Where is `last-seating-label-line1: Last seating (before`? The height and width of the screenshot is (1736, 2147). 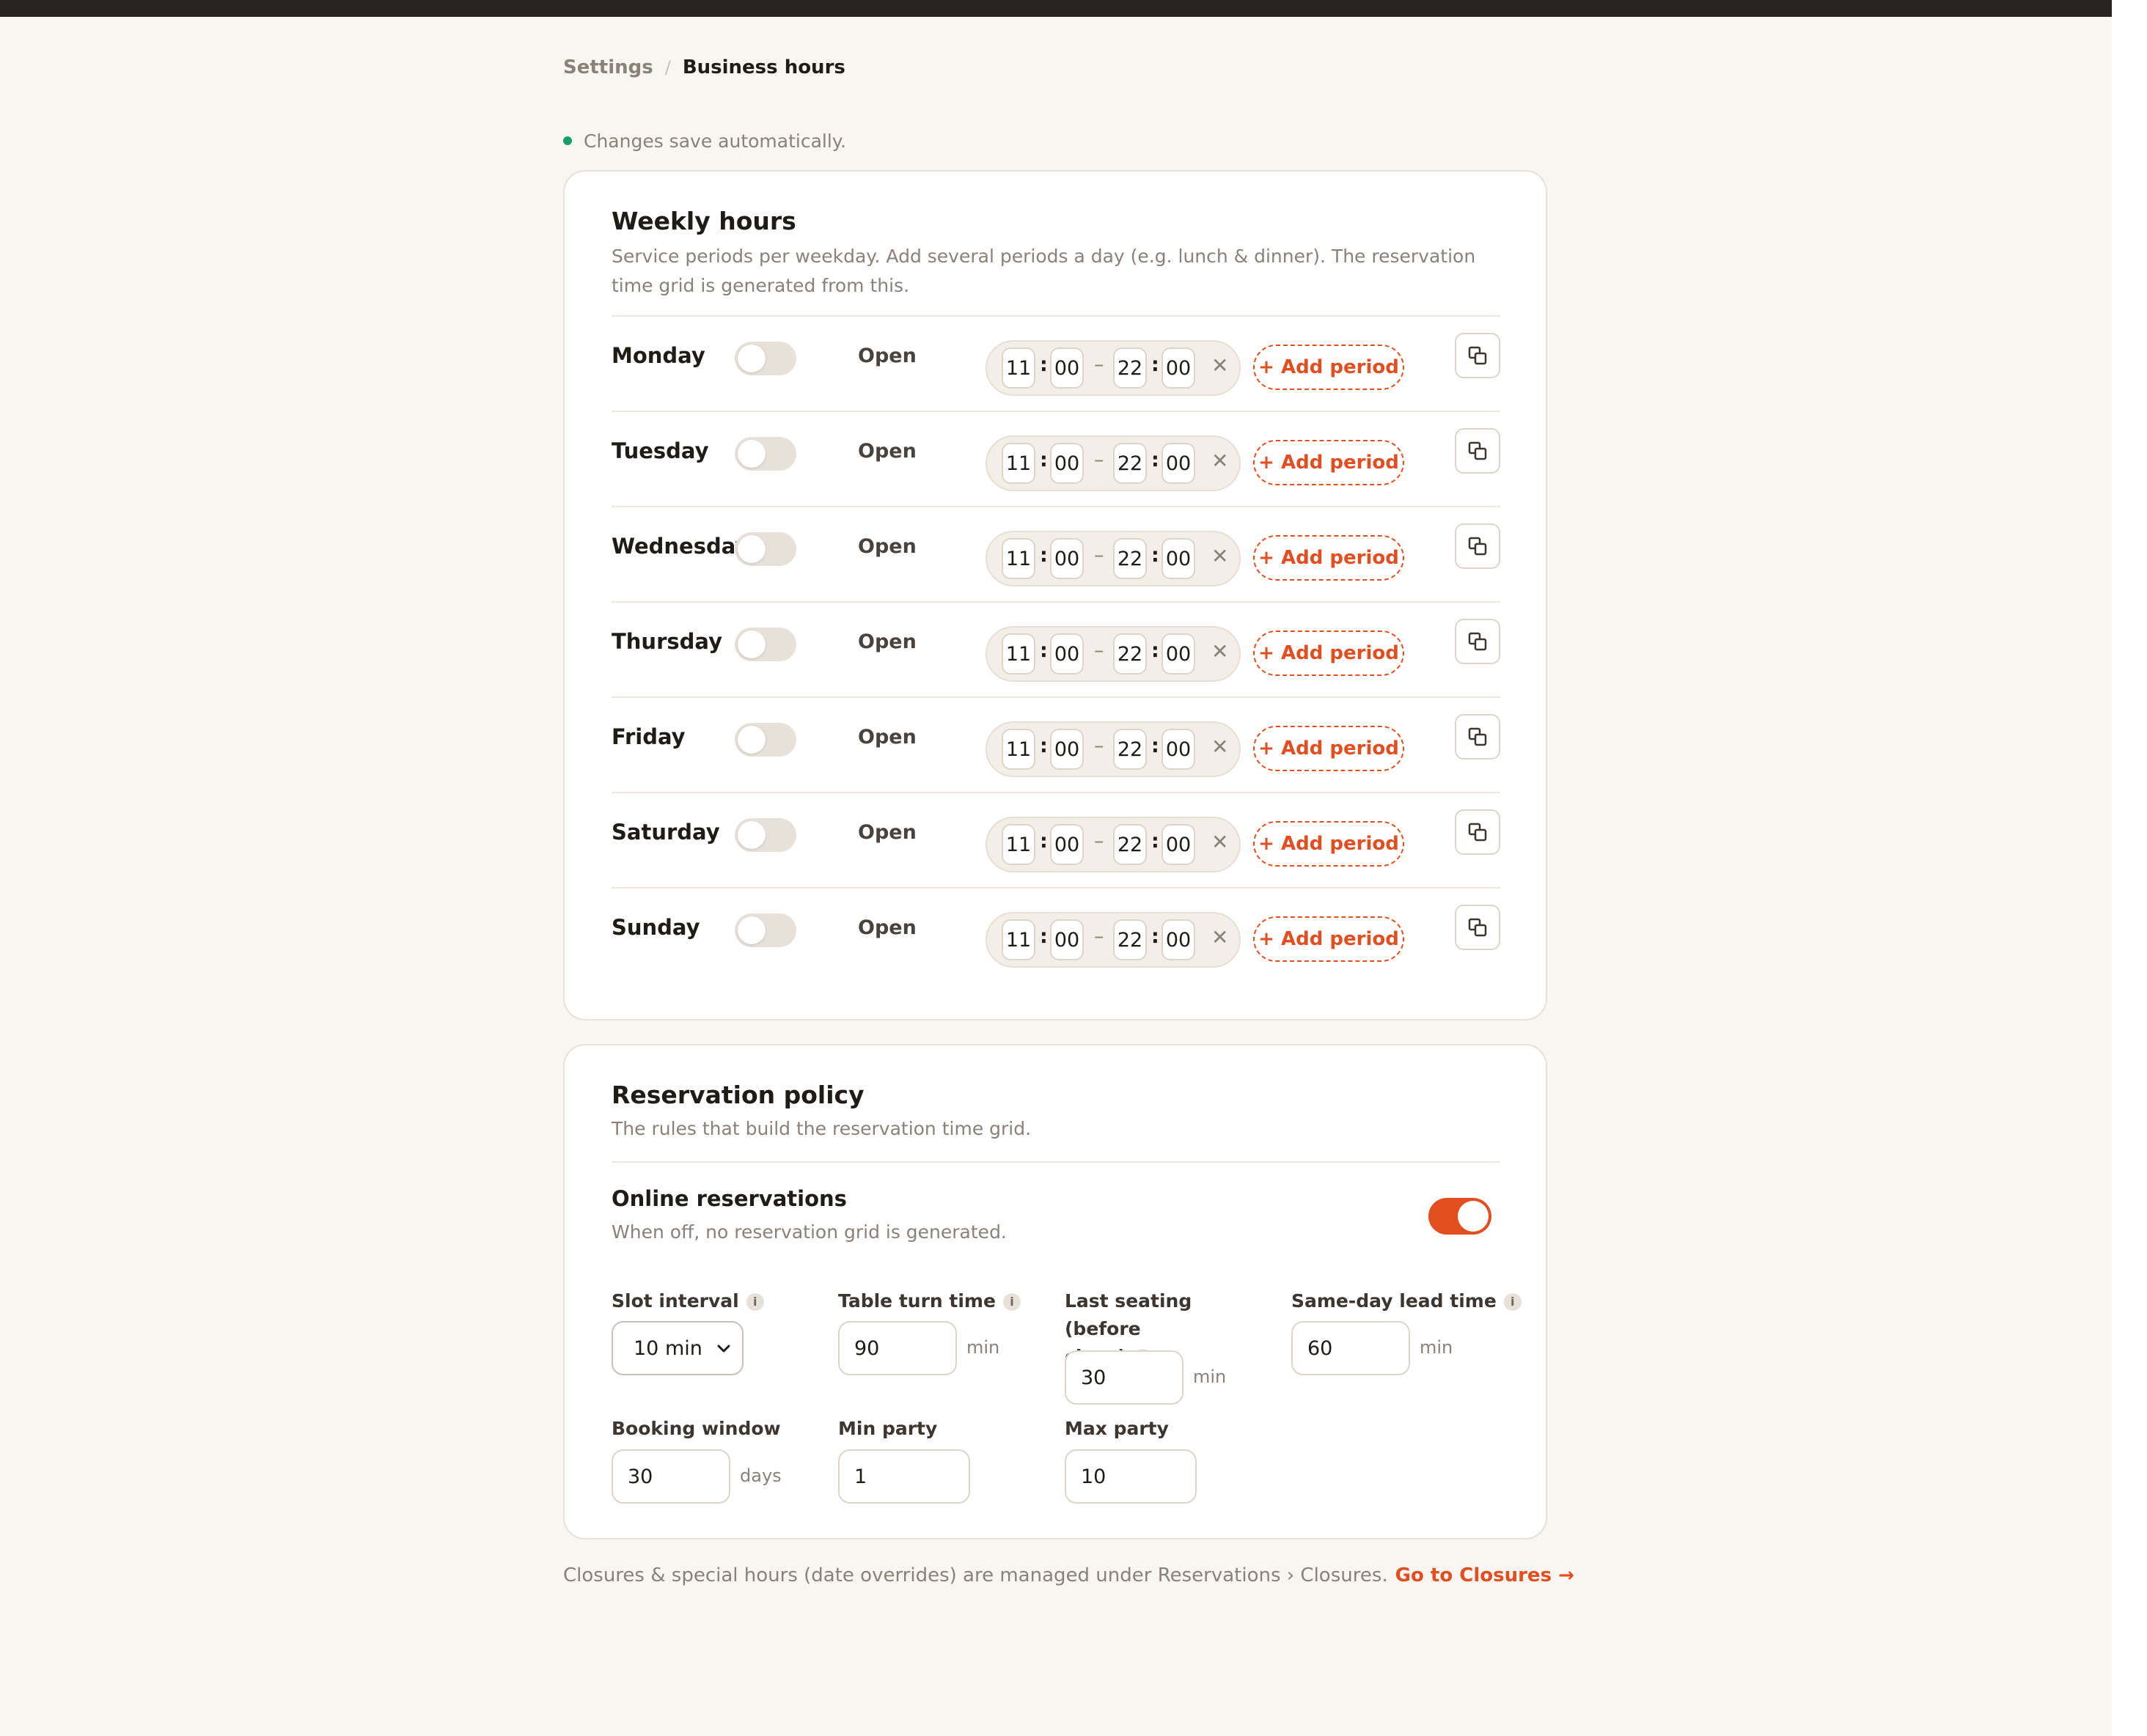
last-seating-label-line1: Last seating (before is located at coordinates (1128, 1314).